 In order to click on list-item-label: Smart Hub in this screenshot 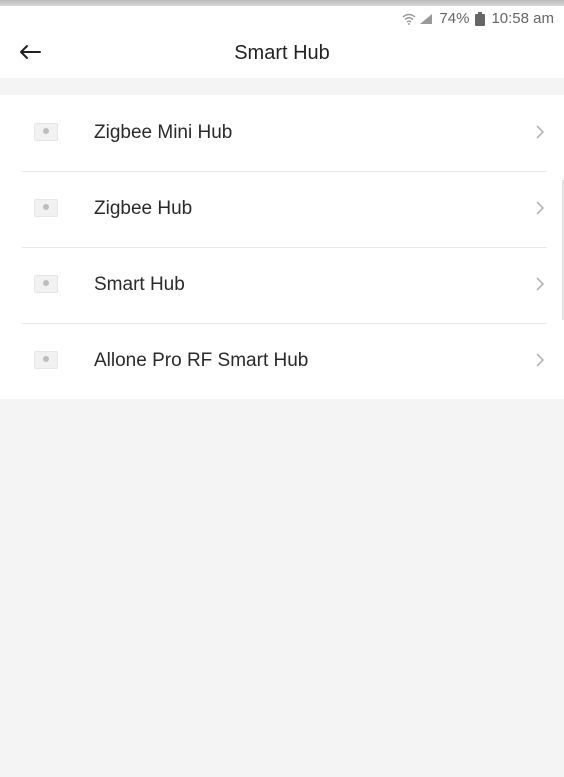, I will do `click(139, 284)`.